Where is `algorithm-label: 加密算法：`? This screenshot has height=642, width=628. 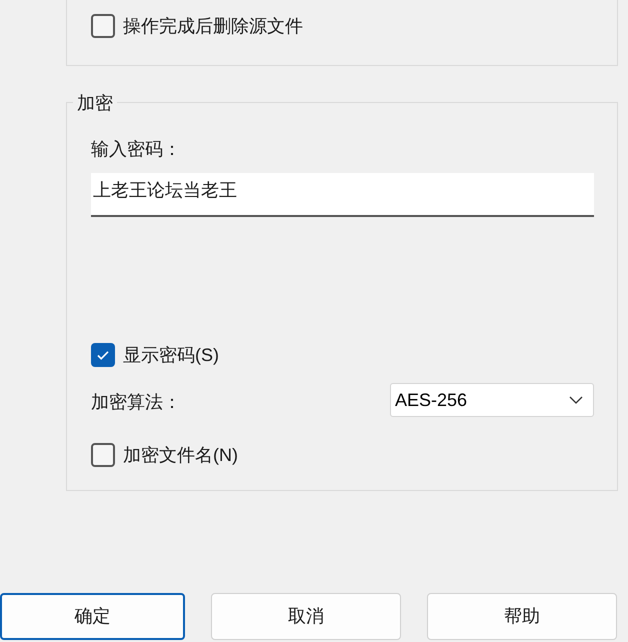
algorithm-label: 加密算法： is located at coordinates (136, 402).